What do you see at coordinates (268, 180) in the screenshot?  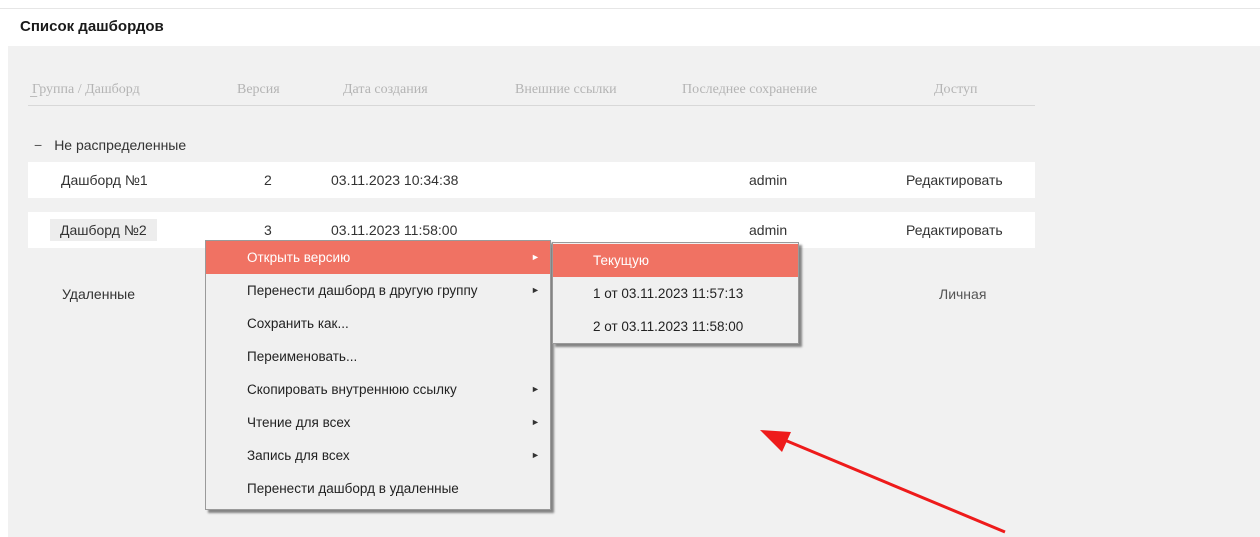 I see `dashboard-version: 2` at bounding box center [268, 180].